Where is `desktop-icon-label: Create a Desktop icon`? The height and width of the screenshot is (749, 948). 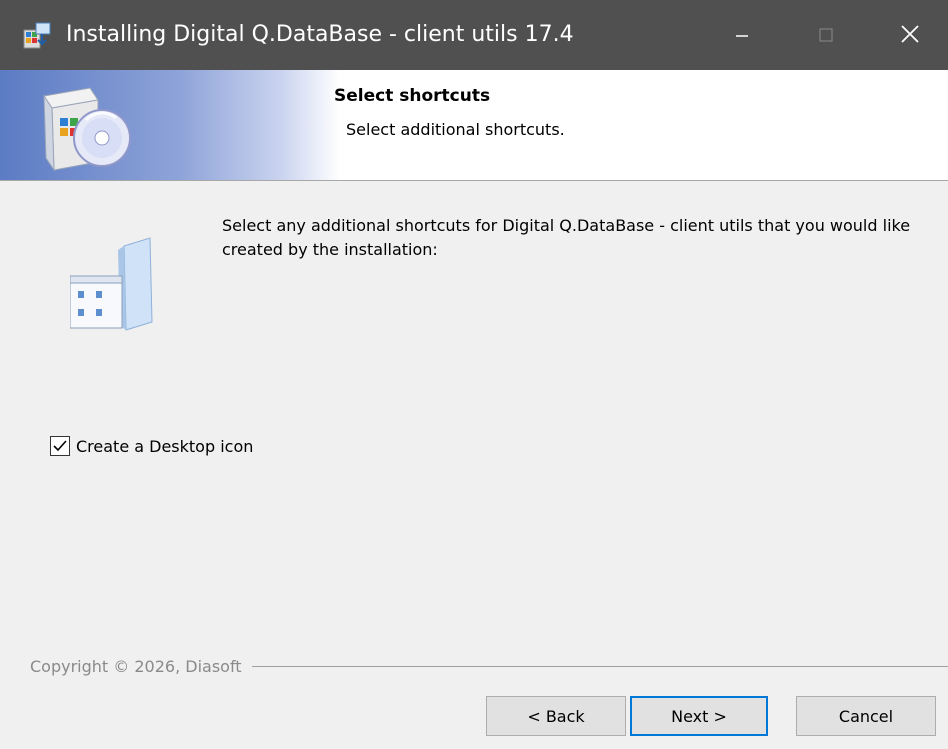 desktop-icon-label: Create a Desktop icon is located at coordinates (164, 446).